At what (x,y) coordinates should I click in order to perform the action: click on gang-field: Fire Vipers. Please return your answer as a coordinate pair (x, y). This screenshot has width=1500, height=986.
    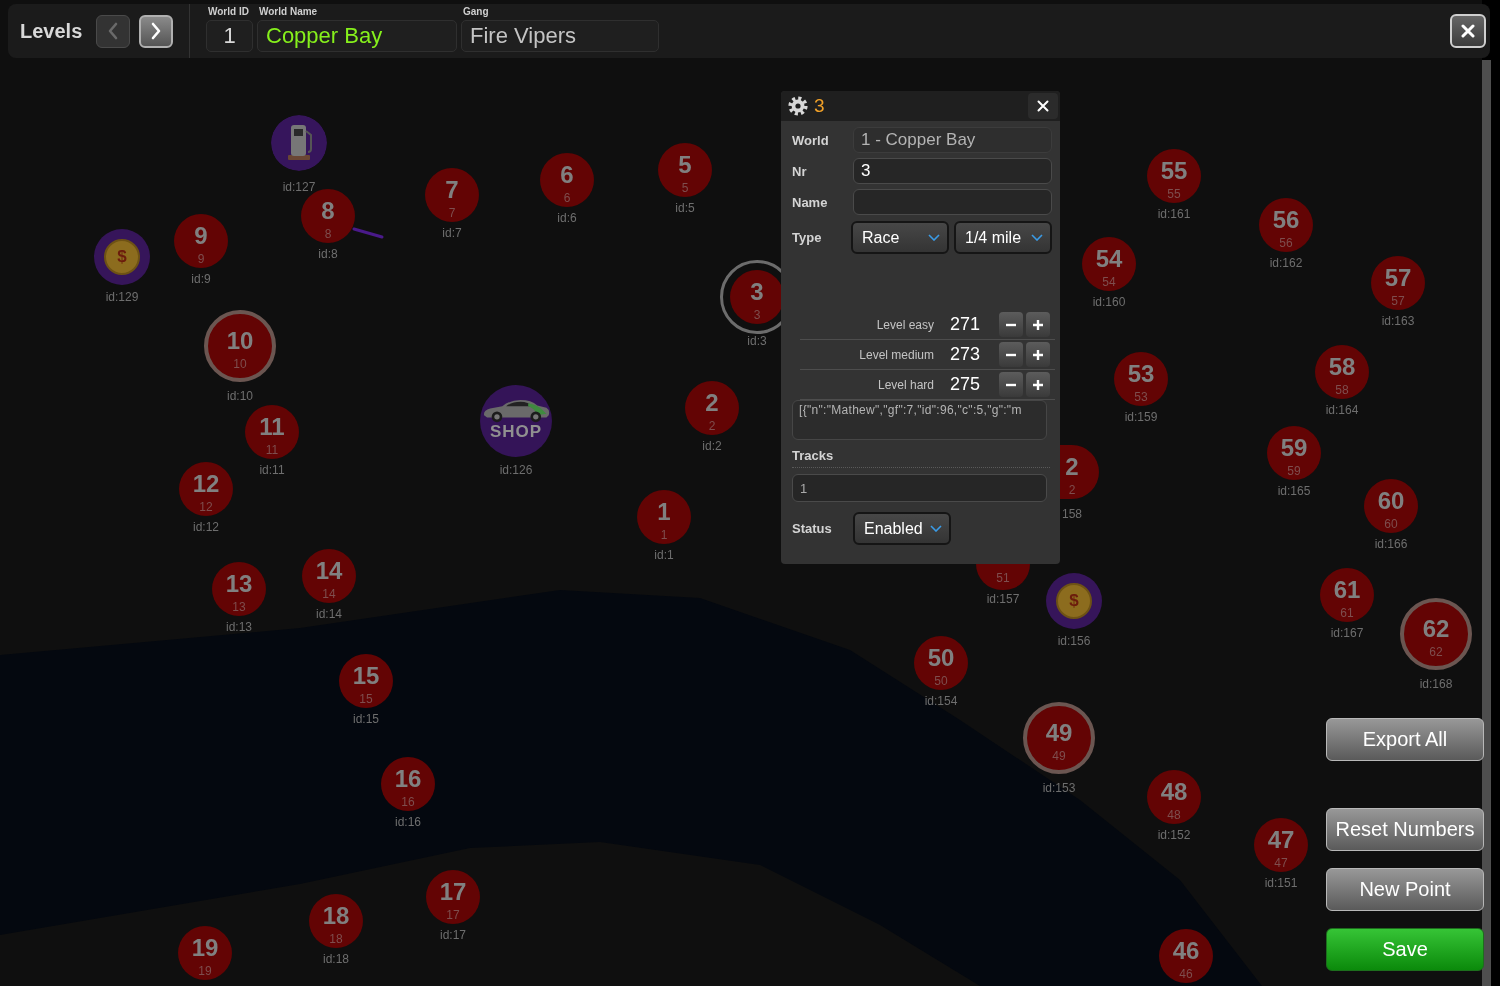
    Looking at the image, I should click on (560, 36).